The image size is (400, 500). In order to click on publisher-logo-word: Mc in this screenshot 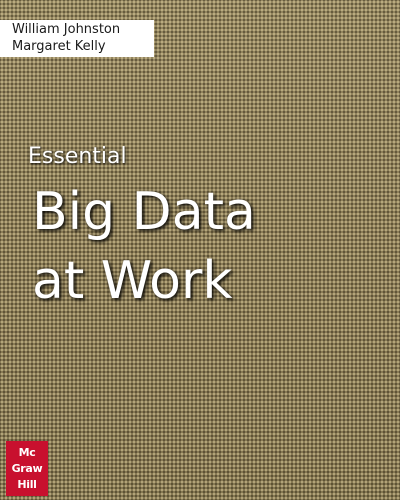, I will do `click(27, 452)`.